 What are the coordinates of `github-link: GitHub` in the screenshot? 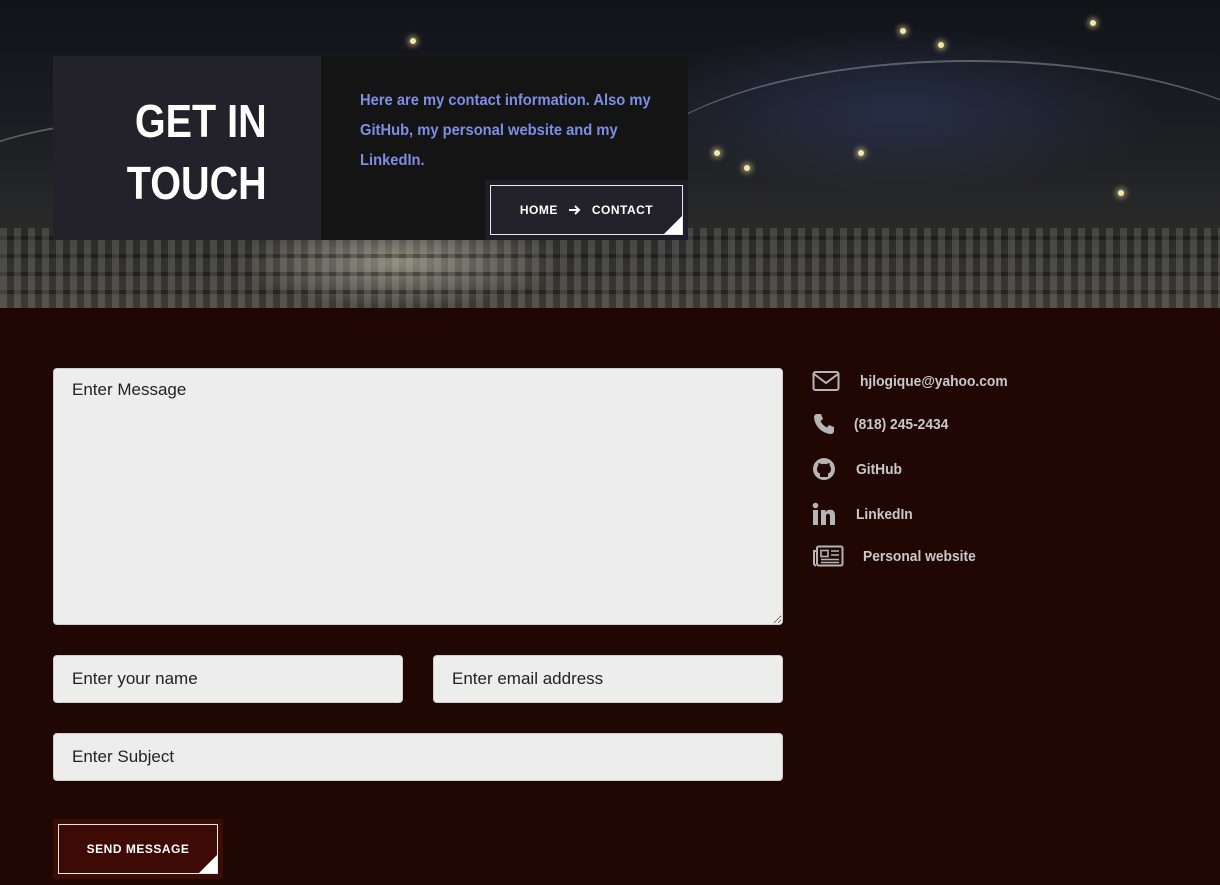 It's located at (881, 469).